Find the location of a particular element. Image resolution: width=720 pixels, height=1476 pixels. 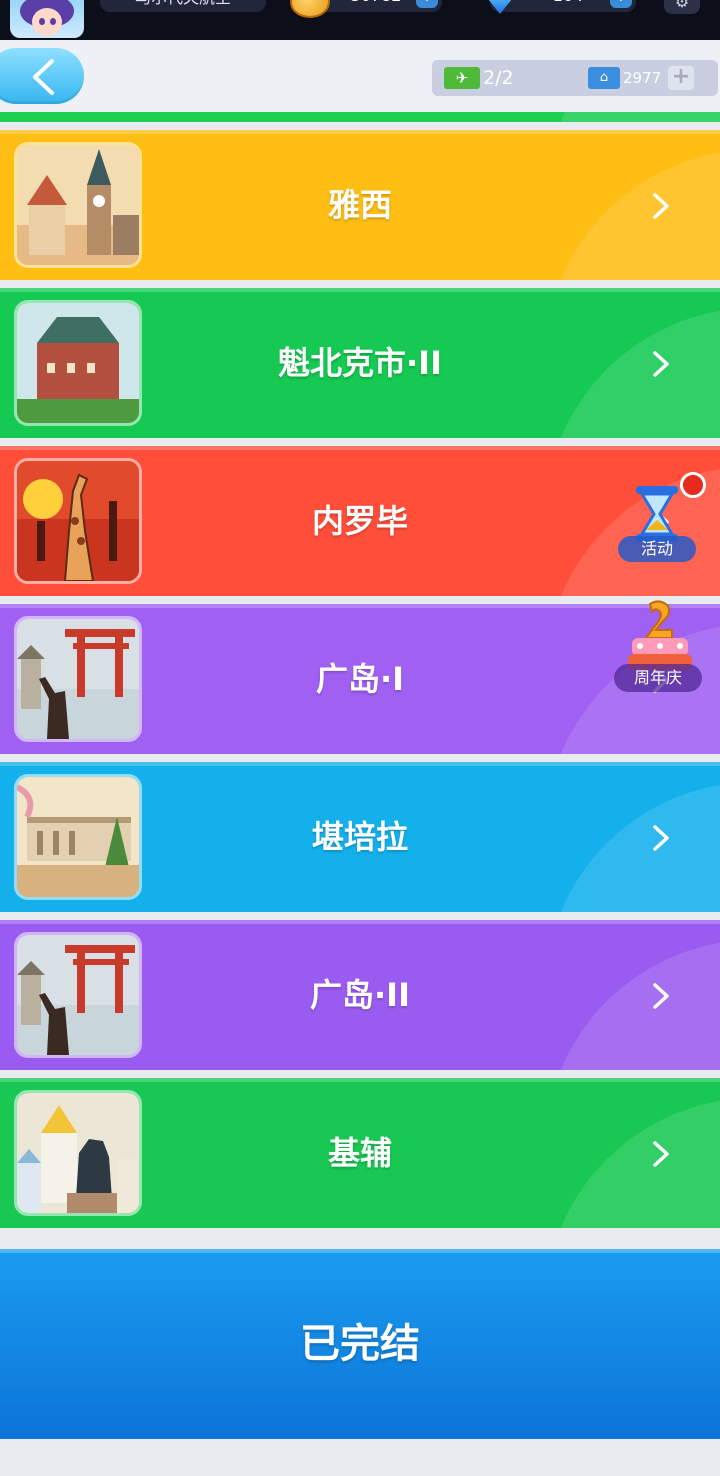

add-coins-button: + is located at coordinates (427, 4).